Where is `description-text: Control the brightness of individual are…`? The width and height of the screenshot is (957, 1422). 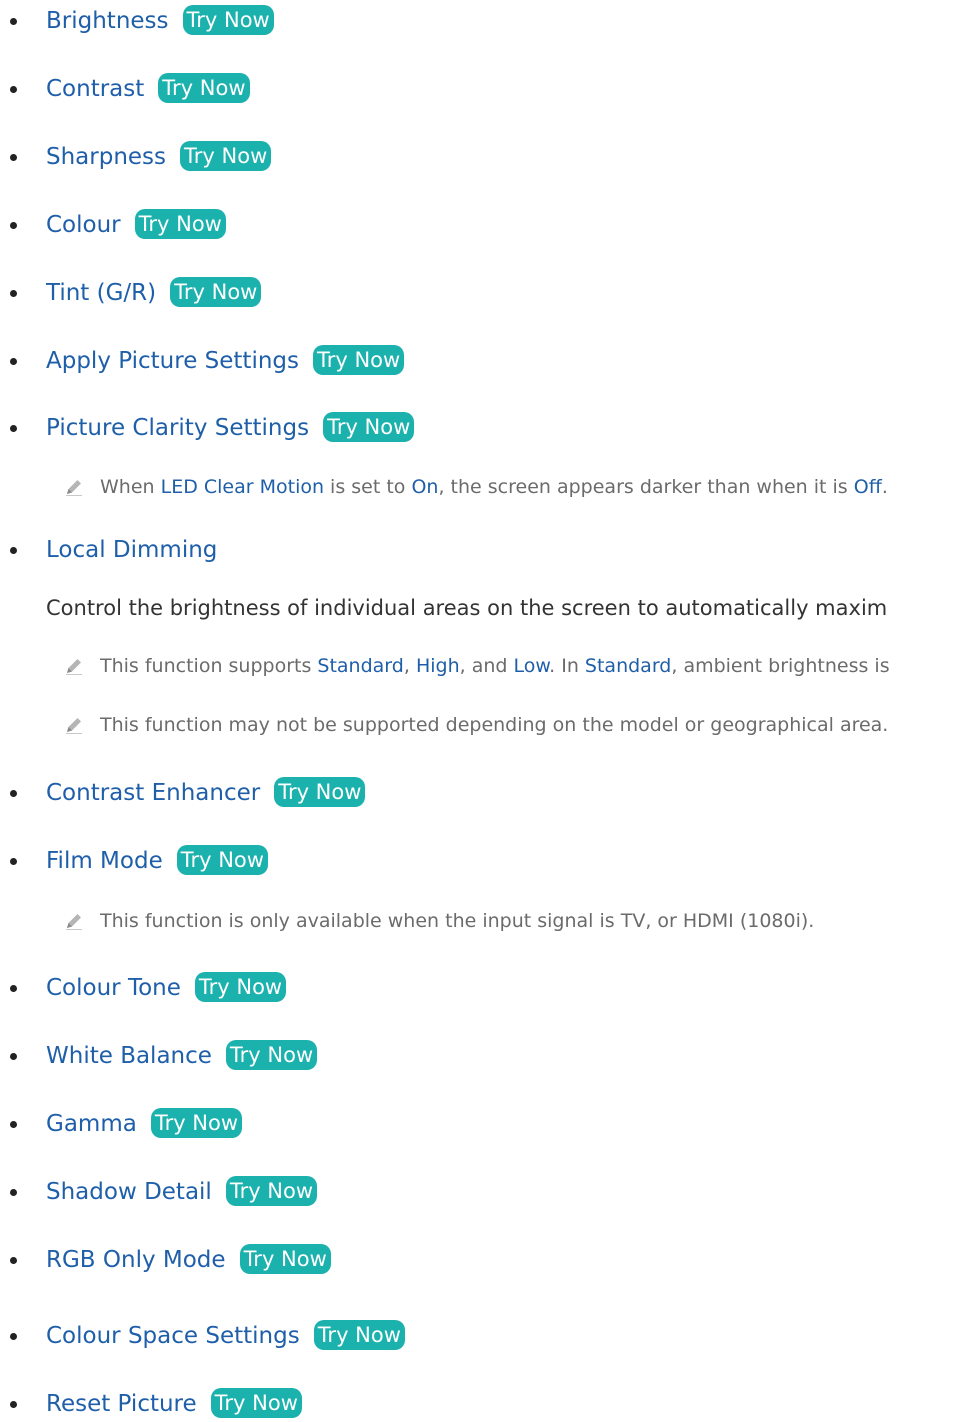
description-text: Control the brightness of individual are… is located at coordinates (467, 608).